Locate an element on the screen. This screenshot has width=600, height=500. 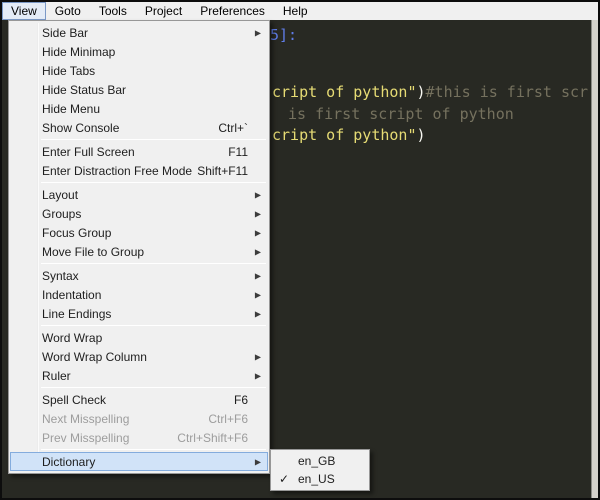
menu-bar: View Goto Tools Project Preferences Help is located at coordinates (300, 11).